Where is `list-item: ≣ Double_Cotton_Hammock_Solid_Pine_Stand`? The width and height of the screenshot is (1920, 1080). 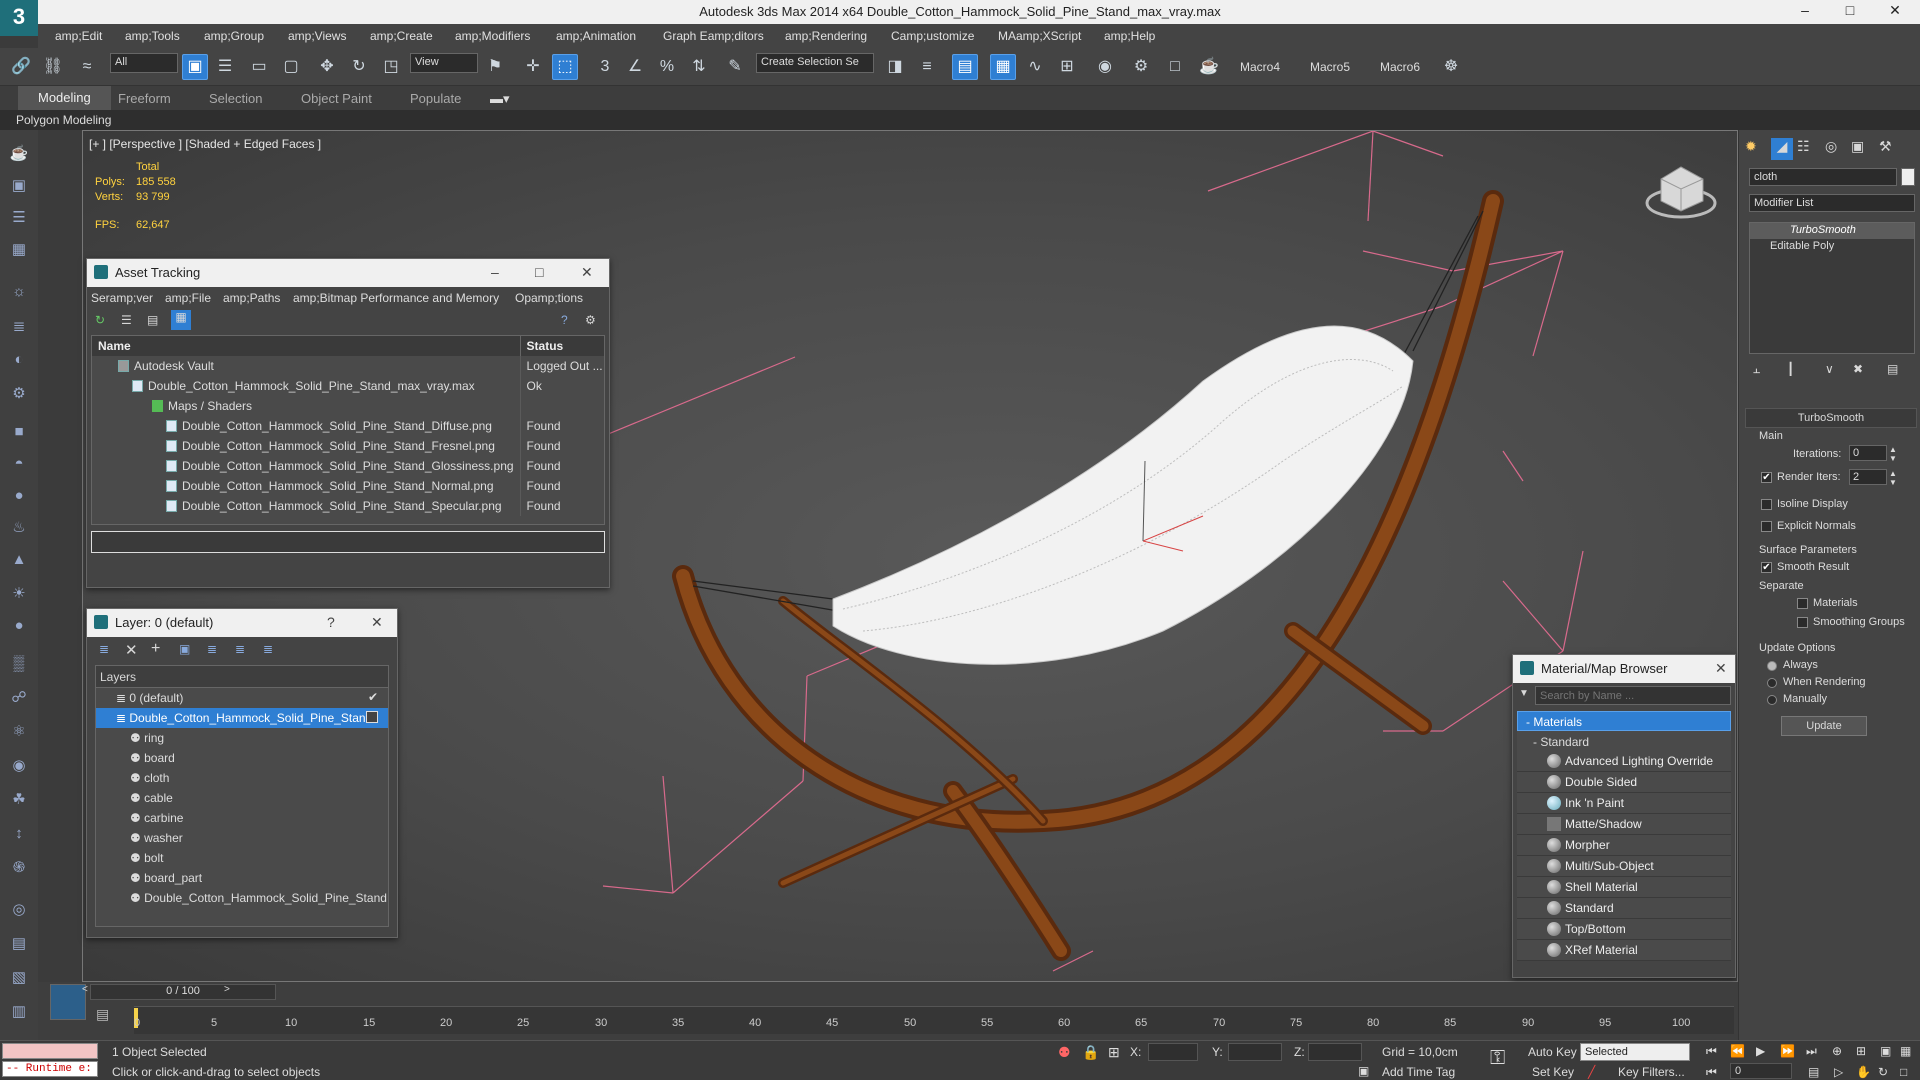
list-item: ≣ Double_Cotton_Hammock_Solid_Pine_Stand is located at coordinates (242, 718).